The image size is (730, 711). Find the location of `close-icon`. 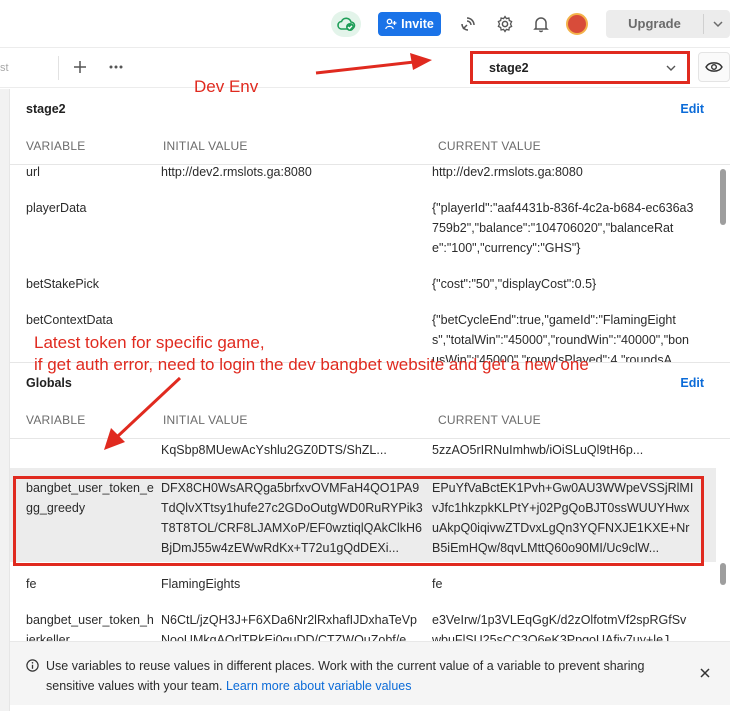

close-icon is located at coordinates (705, 673).